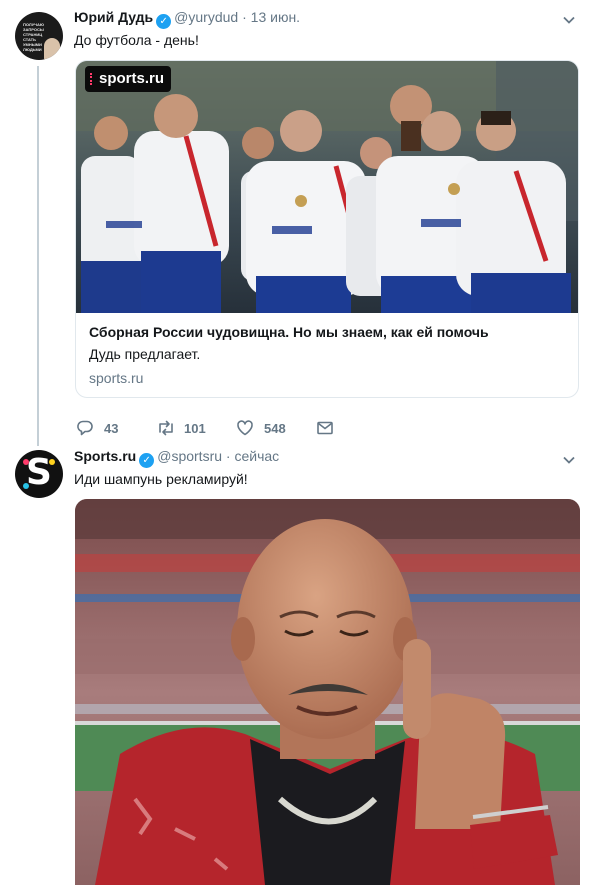 Image resolution: width=589 pixels, height=885 pixels. Describe the element at coordinates (245, 428) in the screenshot. I see `like-icon` at that location.